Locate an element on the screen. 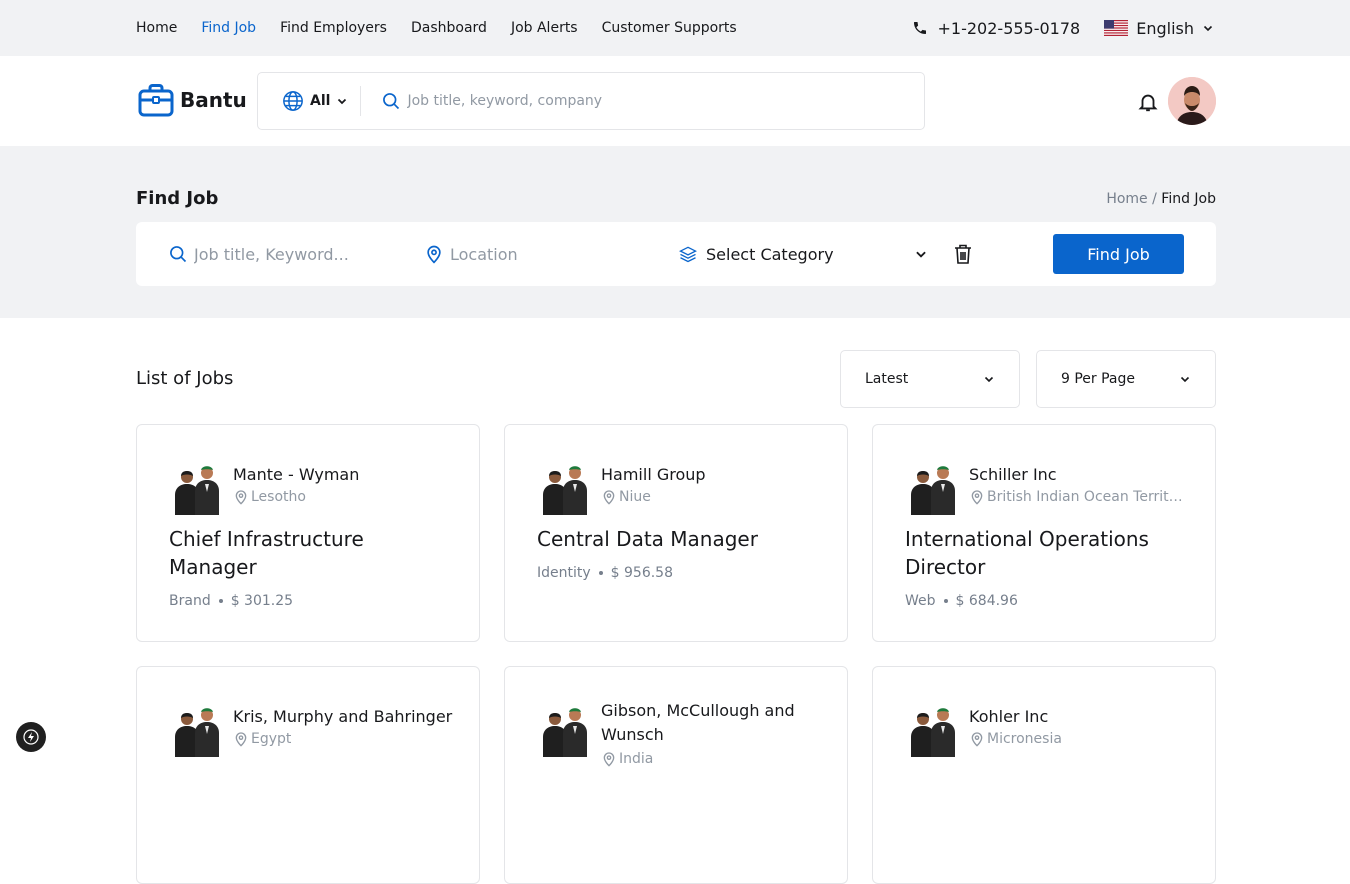 The height and width of the screenshot is (884, 1350). user-avatar-image is located at coordinates (1192, 101).